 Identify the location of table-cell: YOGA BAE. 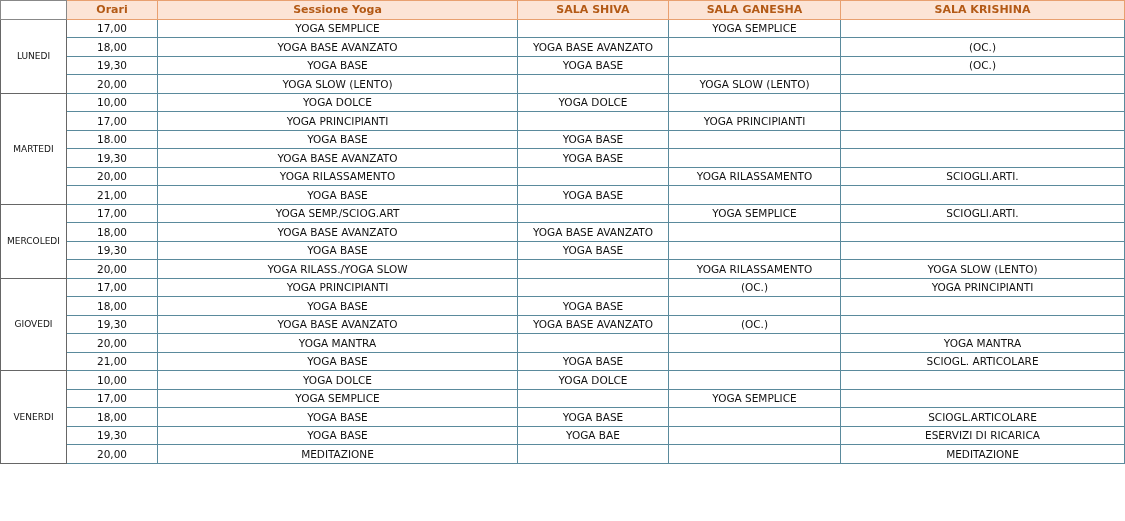
(593, 435).